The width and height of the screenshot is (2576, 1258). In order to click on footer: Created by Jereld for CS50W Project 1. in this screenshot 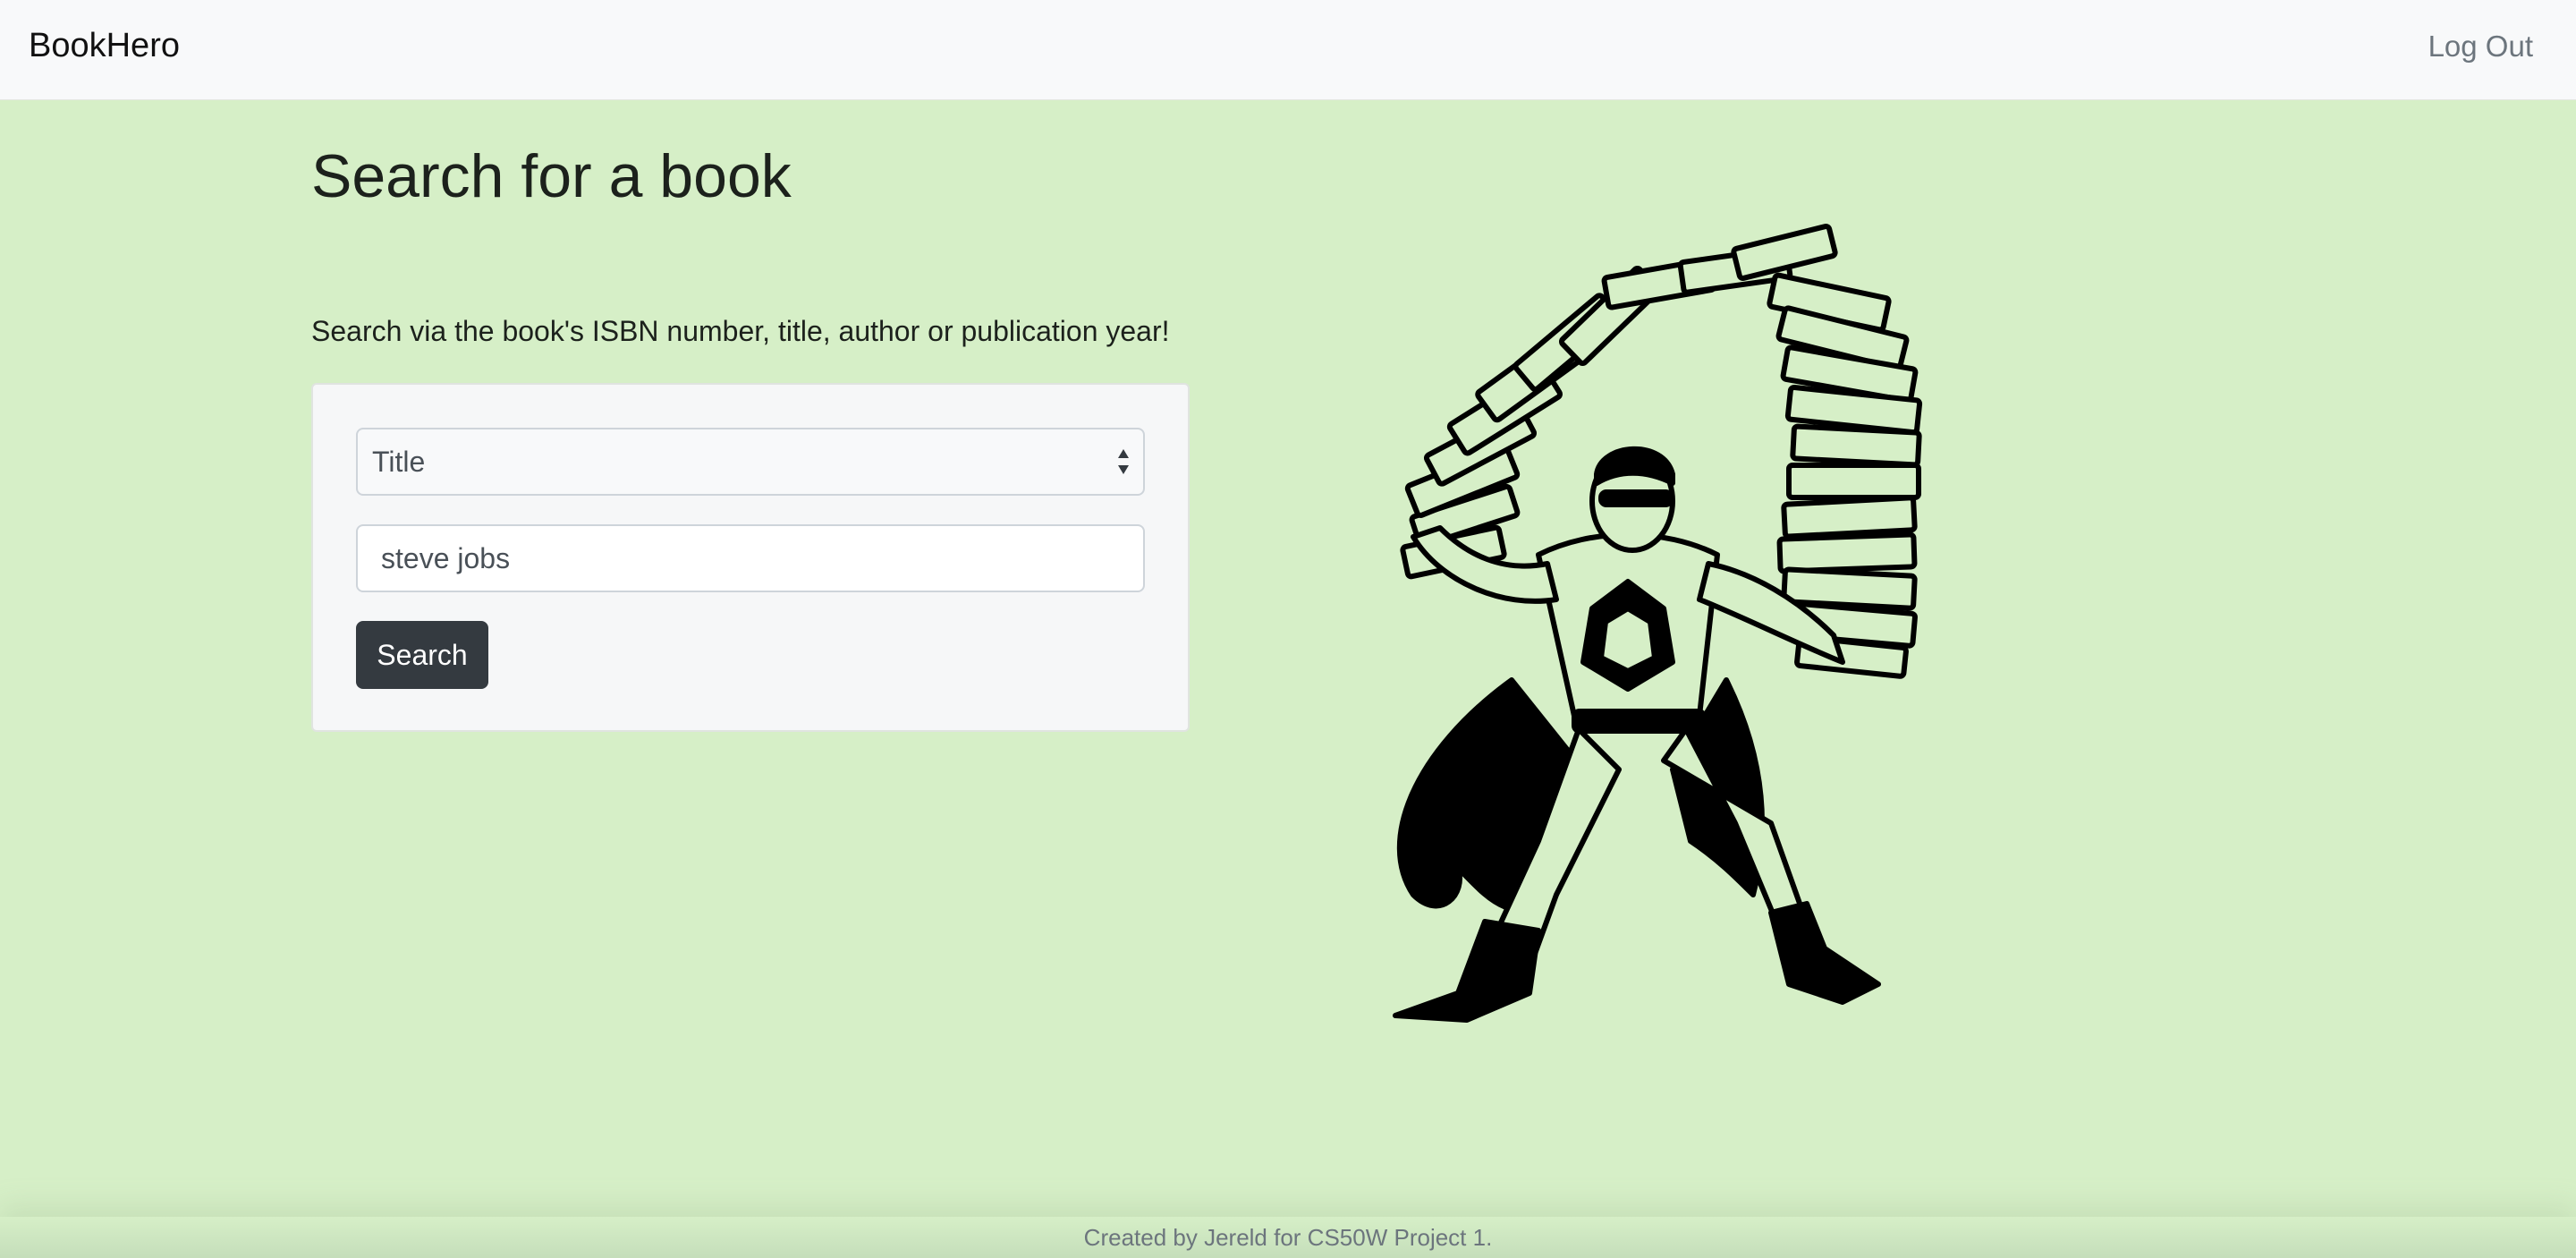, I will do `click(1288, 1237)`.